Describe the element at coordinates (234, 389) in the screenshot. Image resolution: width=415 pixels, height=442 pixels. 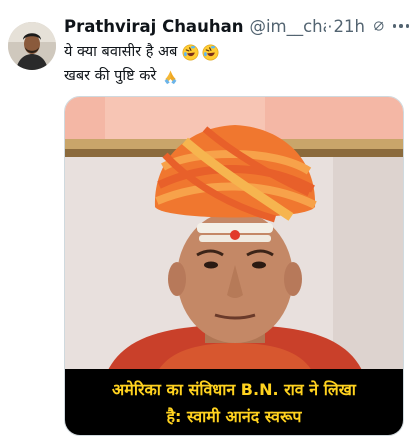
I see `caption-line1: अमेरिका का संविधान B.N. राव ने लिखा` at that location.